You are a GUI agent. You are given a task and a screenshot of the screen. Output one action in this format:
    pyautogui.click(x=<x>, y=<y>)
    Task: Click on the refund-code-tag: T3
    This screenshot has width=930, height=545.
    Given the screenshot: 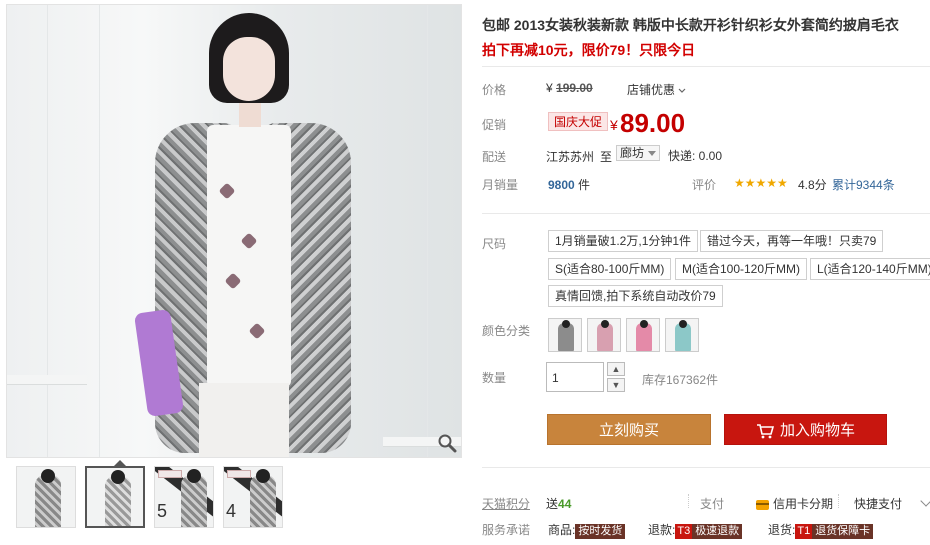 What is the action you would take?
    pyautogui.click(x=684, y=531)
    